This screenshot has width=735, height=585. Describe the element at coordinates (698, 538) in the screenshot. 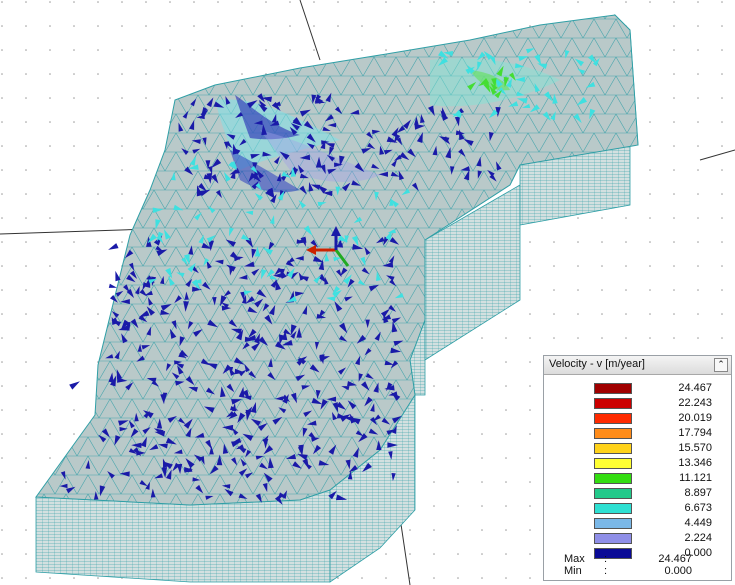

I see `legend-value: 2.224` at that location.